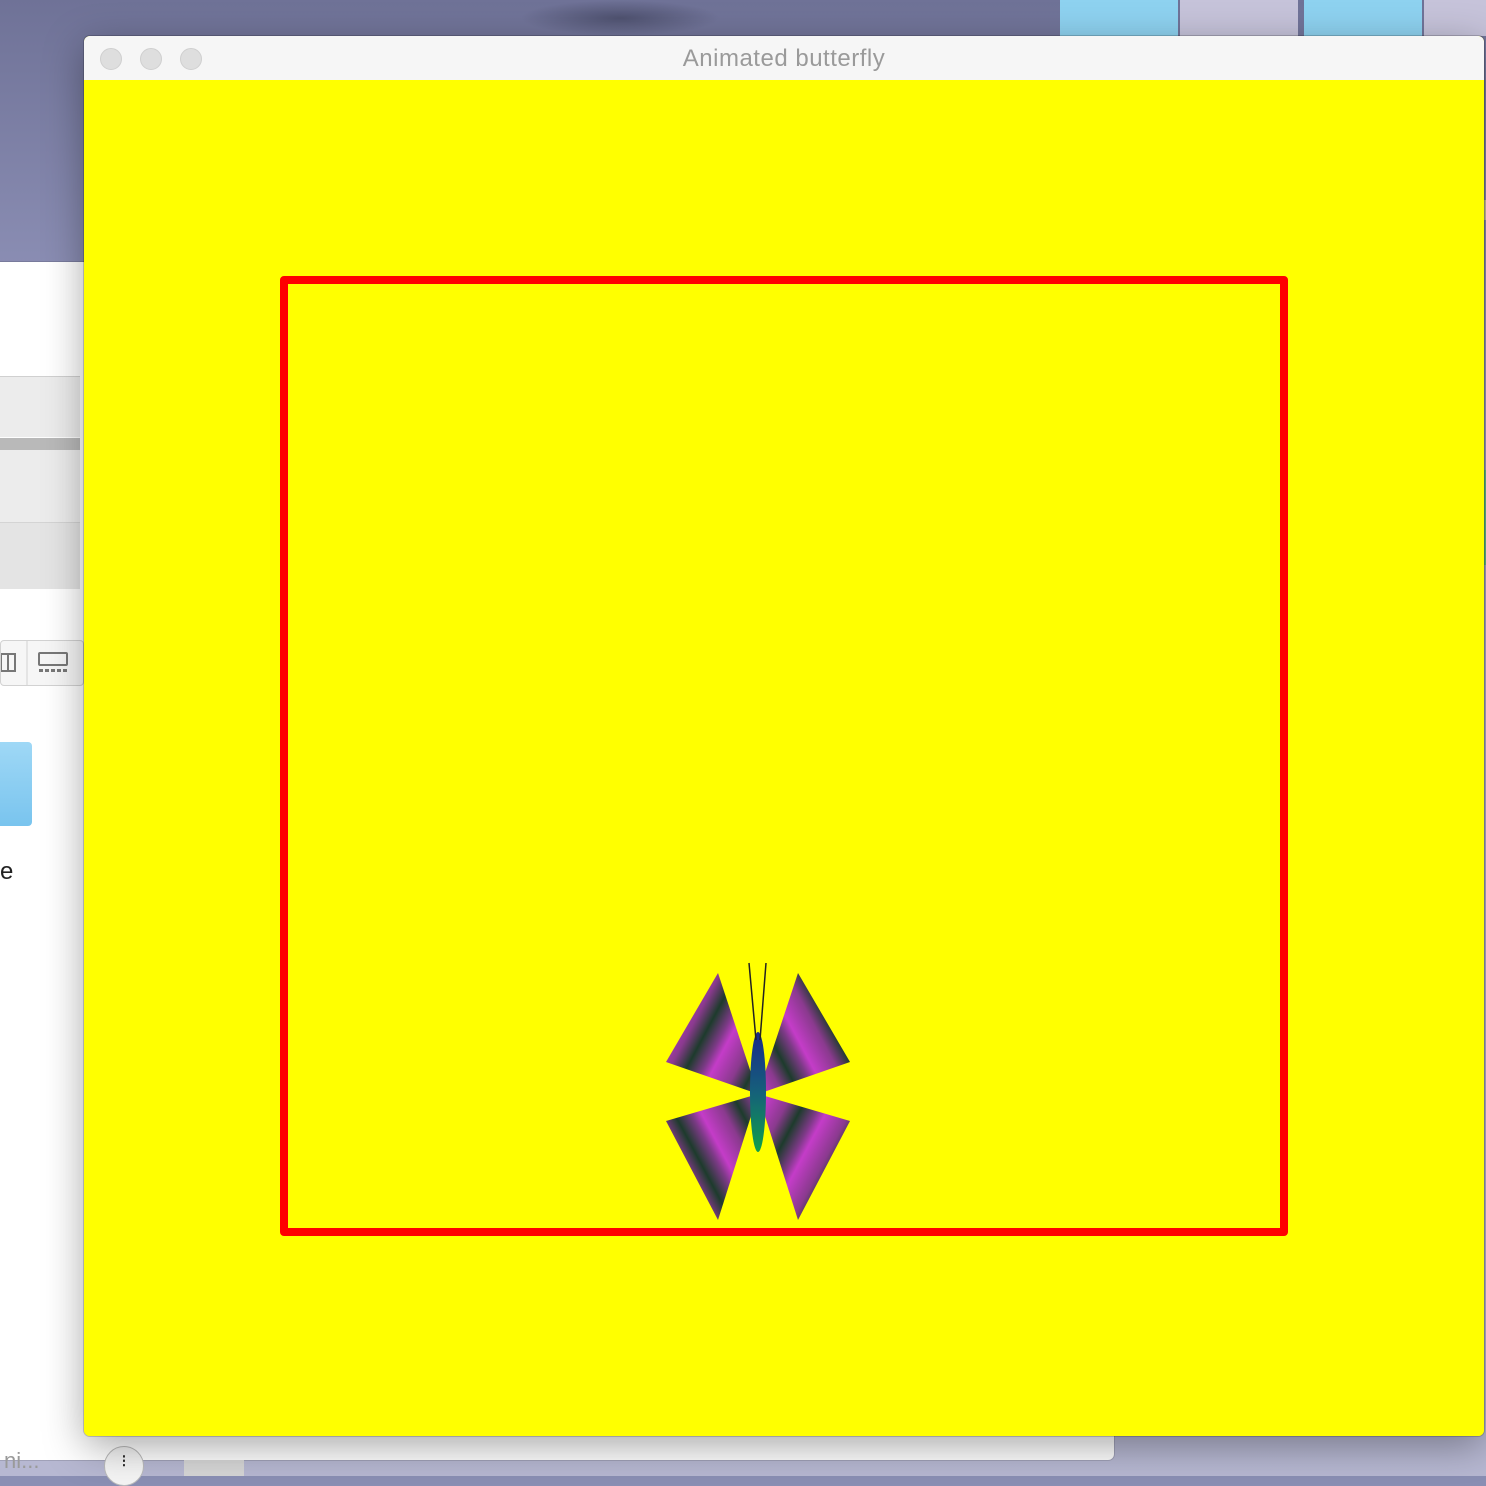 Image resolution: width=1486 pixels, height=1486 pixels. Describe the element at coordinates (40, 444) in the screenshot. I see `bg-window-divider` at that location.